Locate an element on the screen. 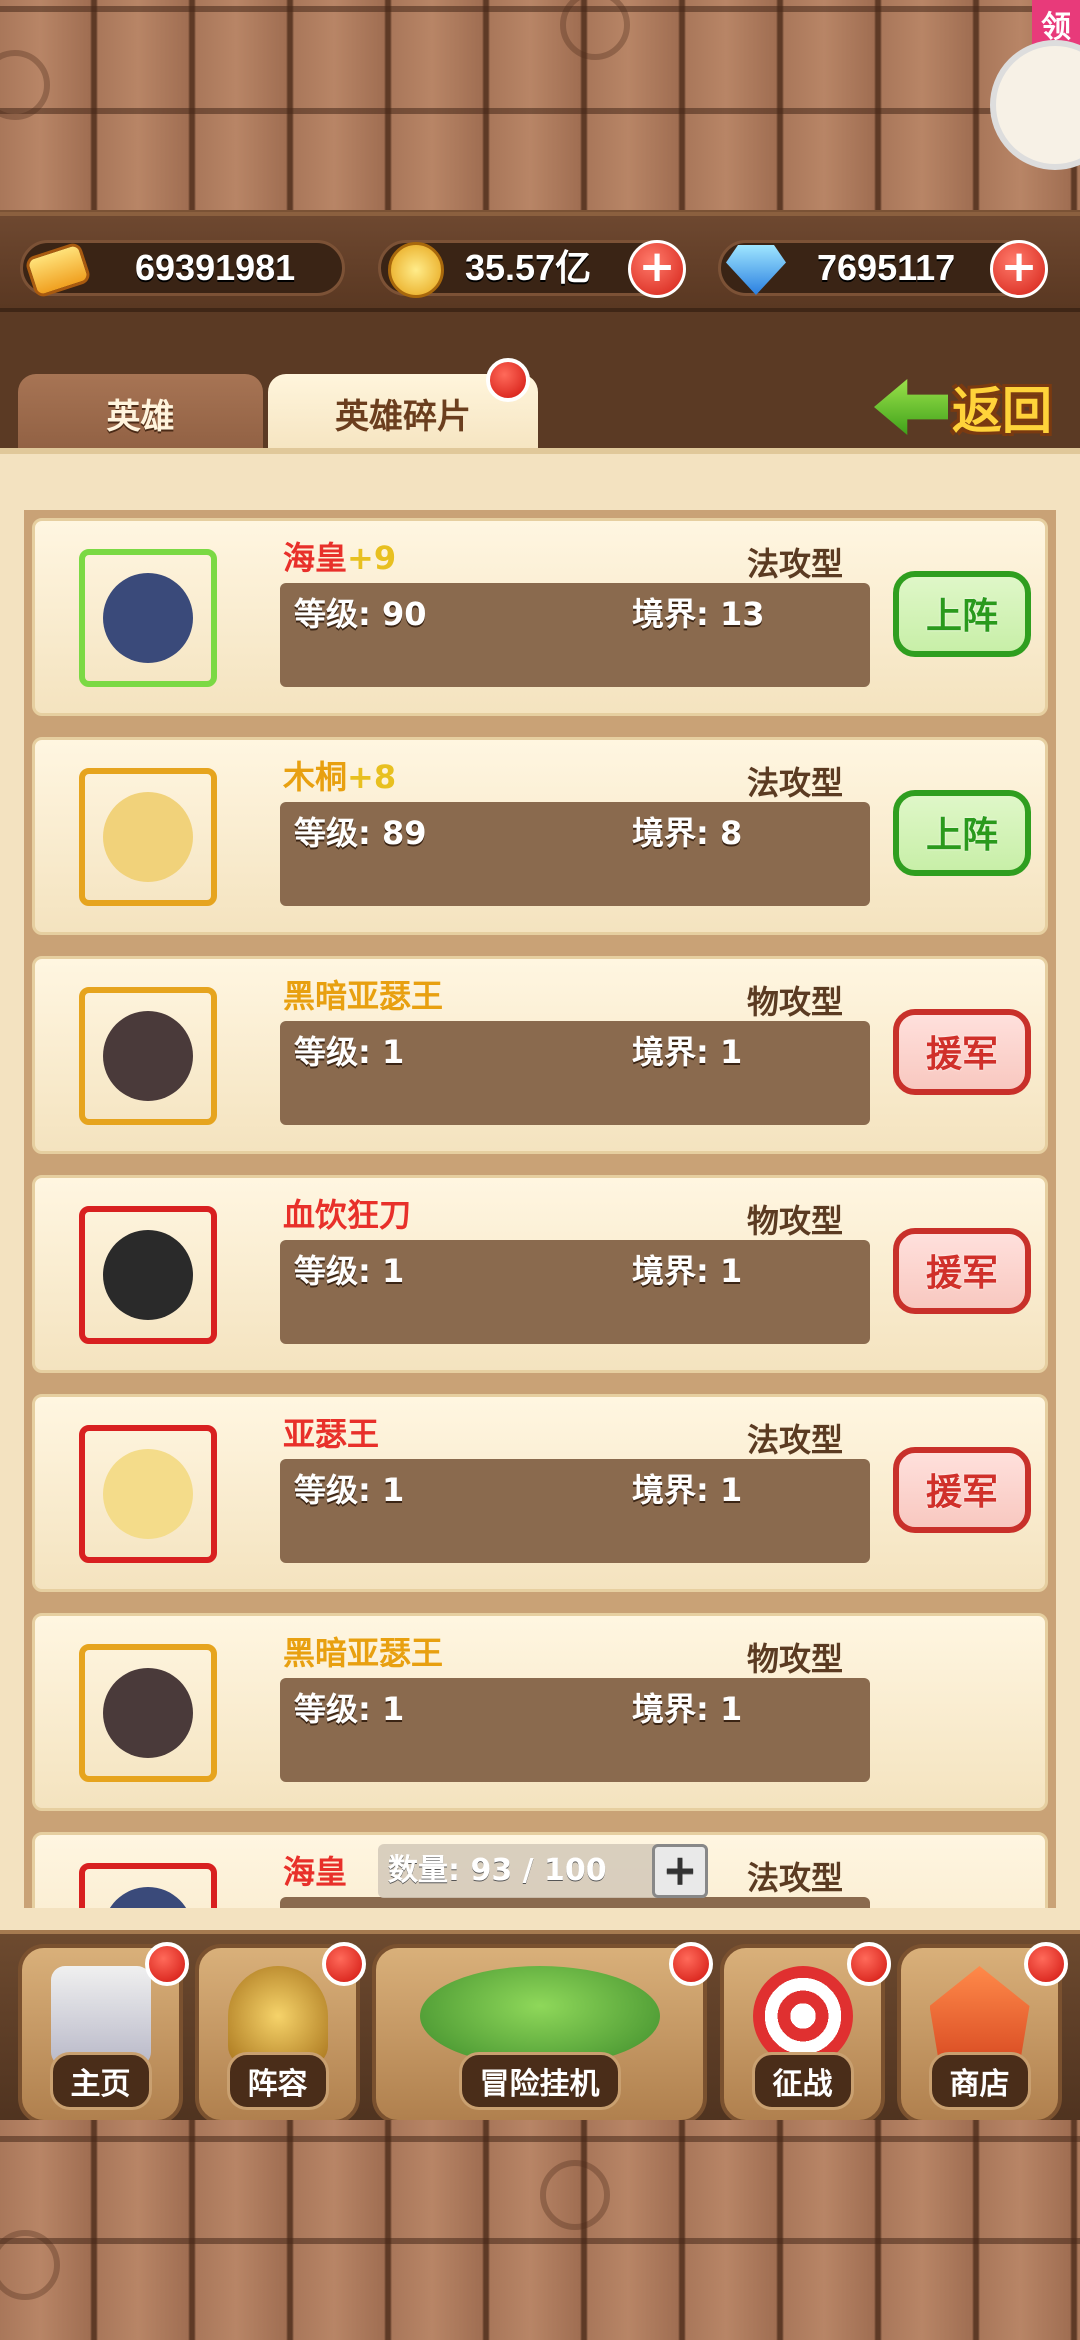  nav-item-4: 商店 is located at coordinates (982, 2033).